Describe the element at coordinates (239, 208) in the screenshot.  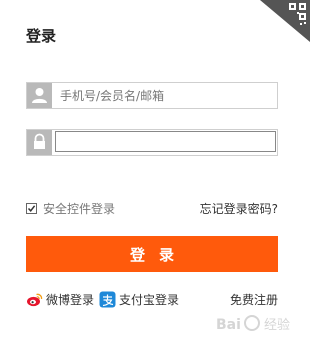
I see `forgot-password-link: 忘记登录密码?` at that location.